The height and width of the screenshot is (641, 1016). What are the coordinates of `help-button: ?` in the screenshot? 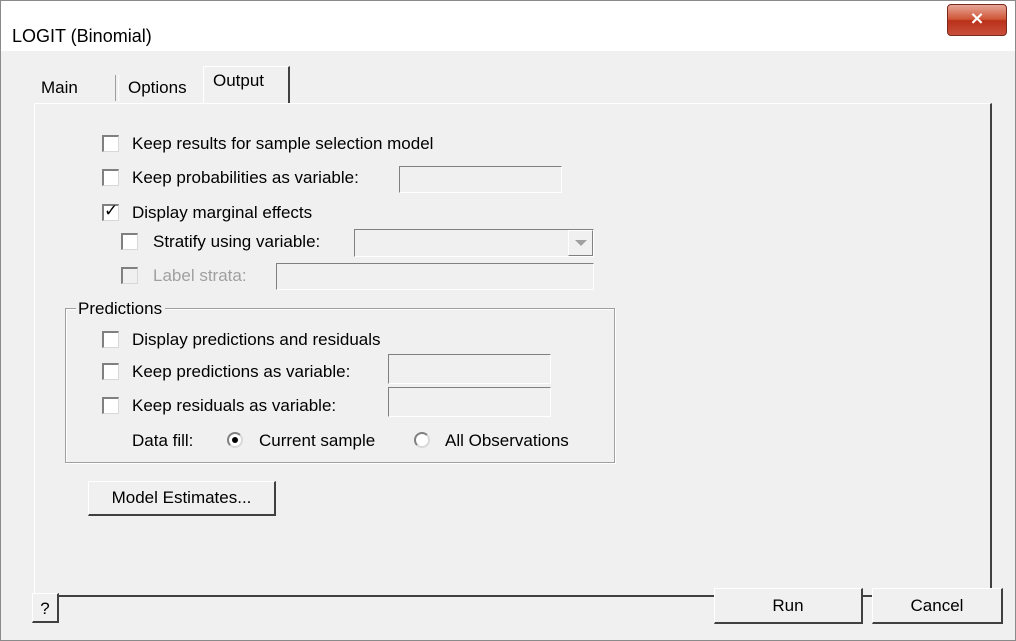 It's located at (45, 608).